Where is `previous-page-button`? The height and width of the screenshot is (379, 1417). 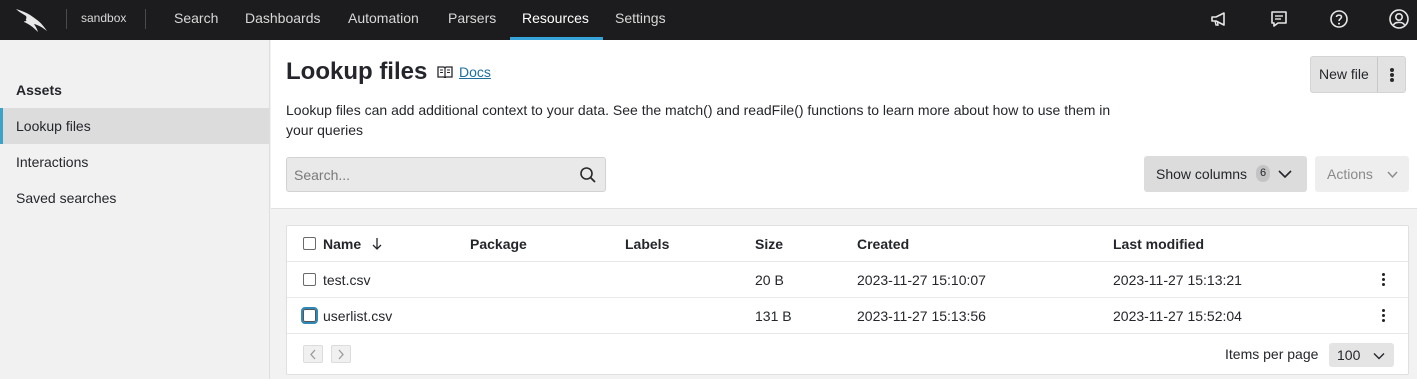
previous-page-button is located at coordinates (313, 354).